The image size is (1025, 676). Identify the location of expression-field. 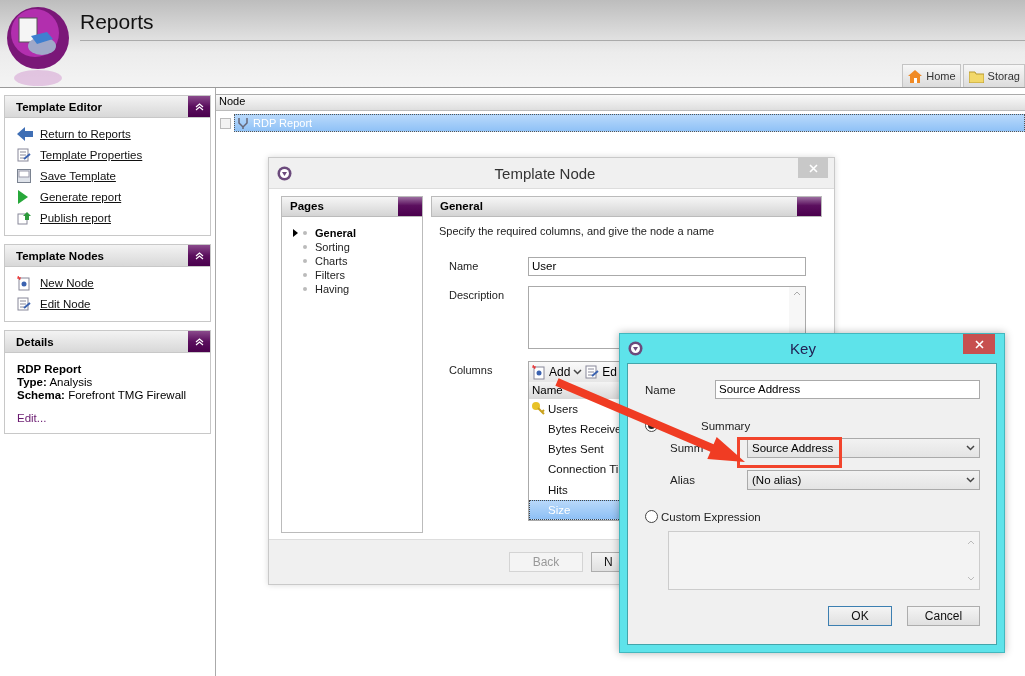
(824, 560).